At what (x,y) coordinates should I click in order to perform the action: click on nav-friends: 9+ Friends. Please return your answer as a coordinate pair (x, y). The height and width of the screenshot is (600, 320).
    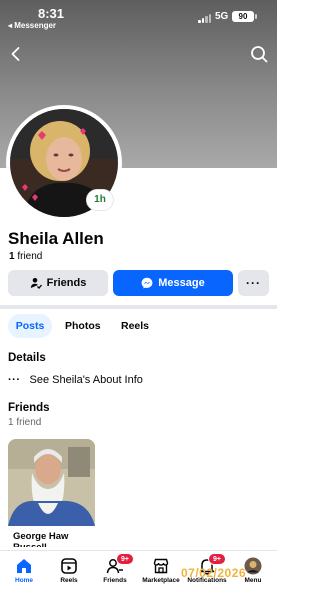
    Looking at the image, I should click on (115, 575).